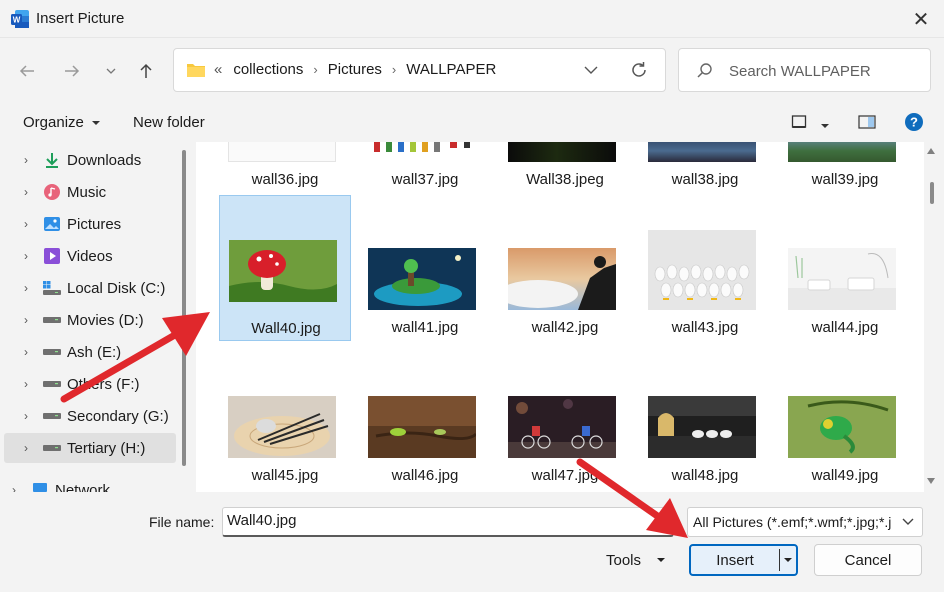 The width and height of the screenshot is (944, 592). I want to click on view-icon, so click(799, 121).